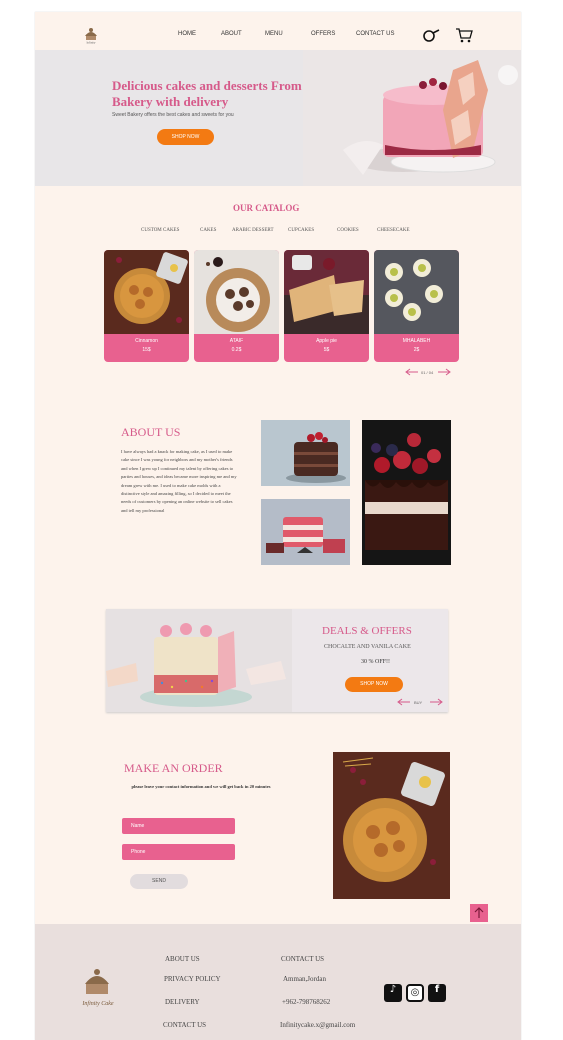 This screenshot has height=1040, width=563. What do you see at coordinates (192, 979) in the screenshot?
I see `footer-link-privacy: PRIVACY POLICY` at bounding box center [192, 979].